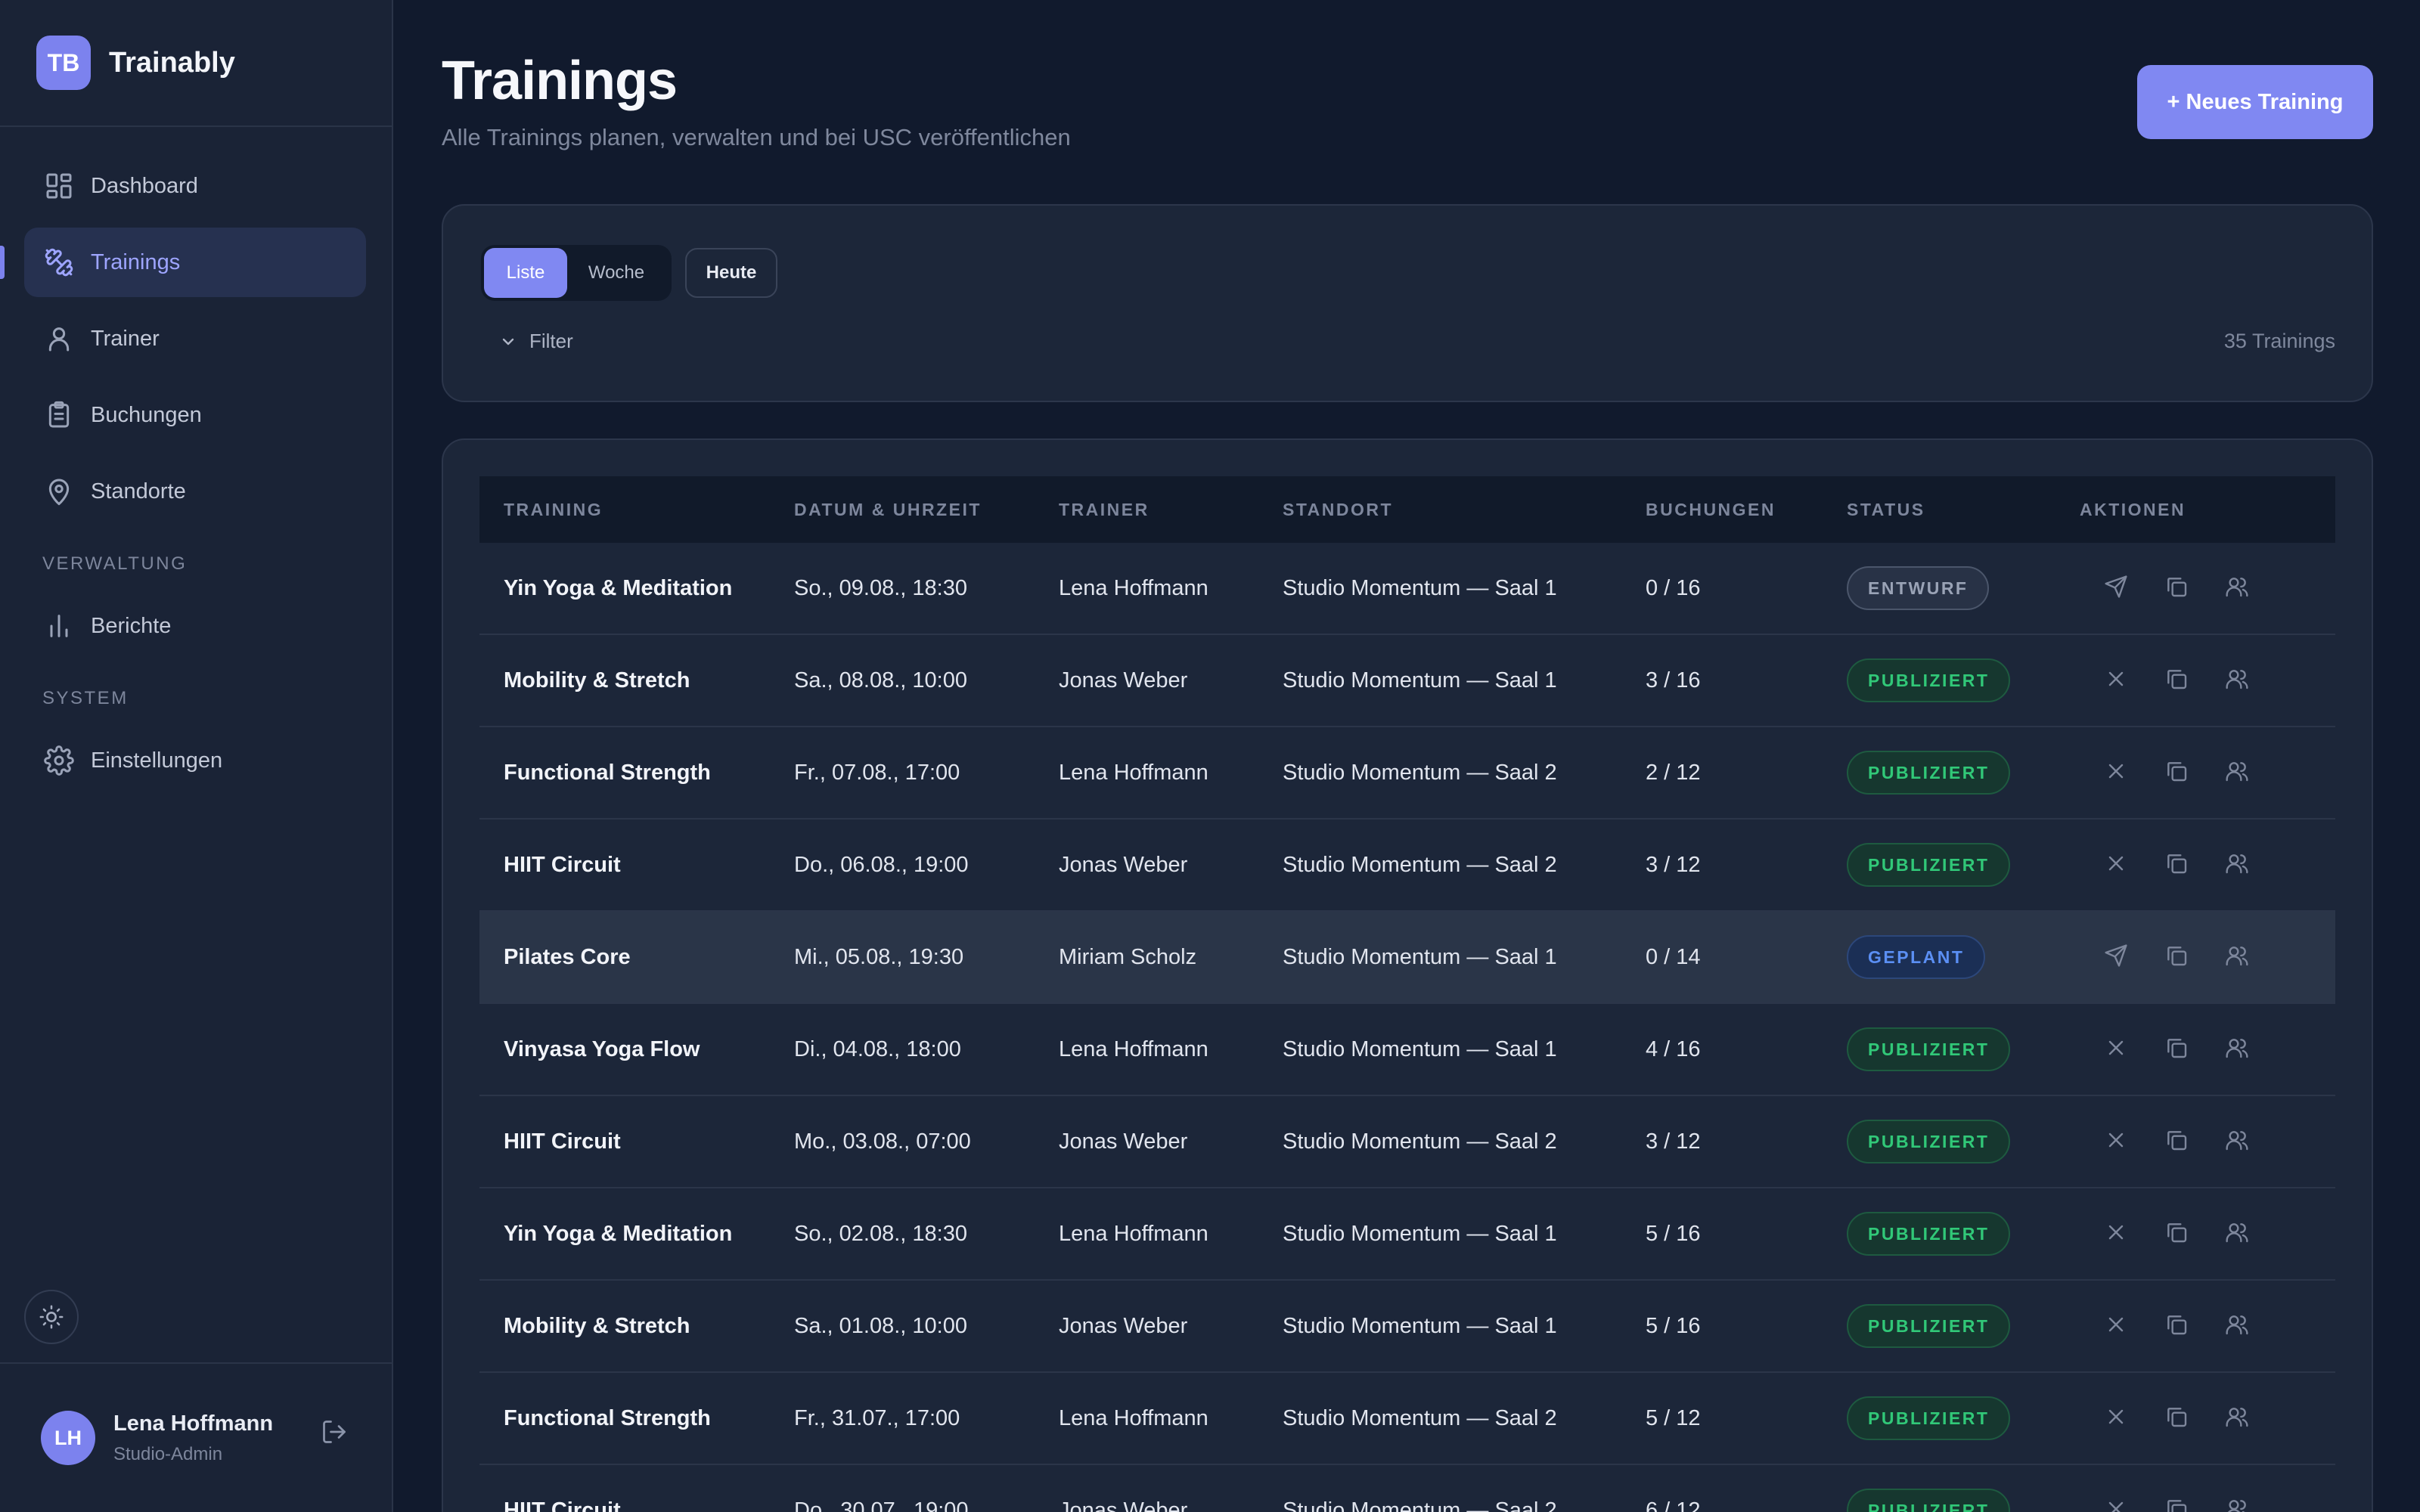  Describe the element at coordinates (195, 415) in the screenshot. I see `sidebar-item-buchungen: Buchungen` at that location.